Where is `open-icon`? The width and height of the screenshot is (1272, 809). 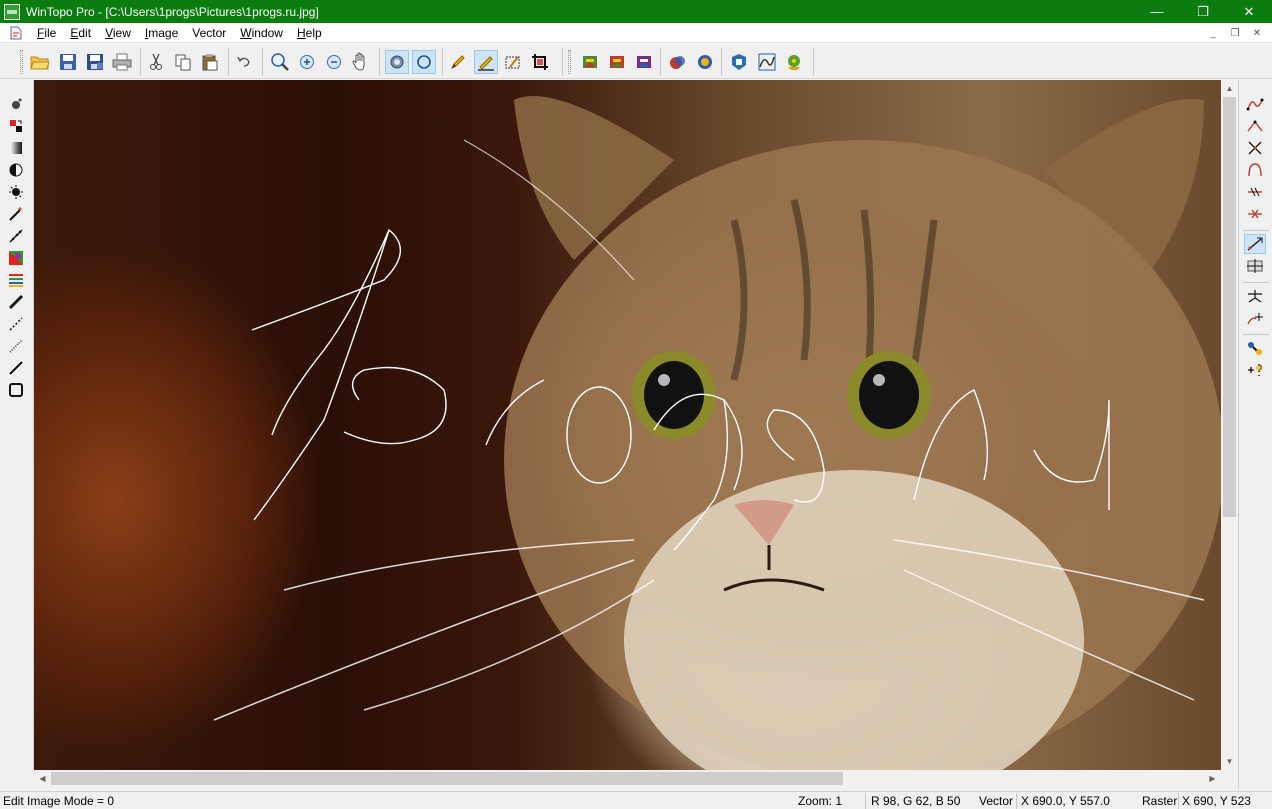 open-icon is located at coordinates (40, 62).